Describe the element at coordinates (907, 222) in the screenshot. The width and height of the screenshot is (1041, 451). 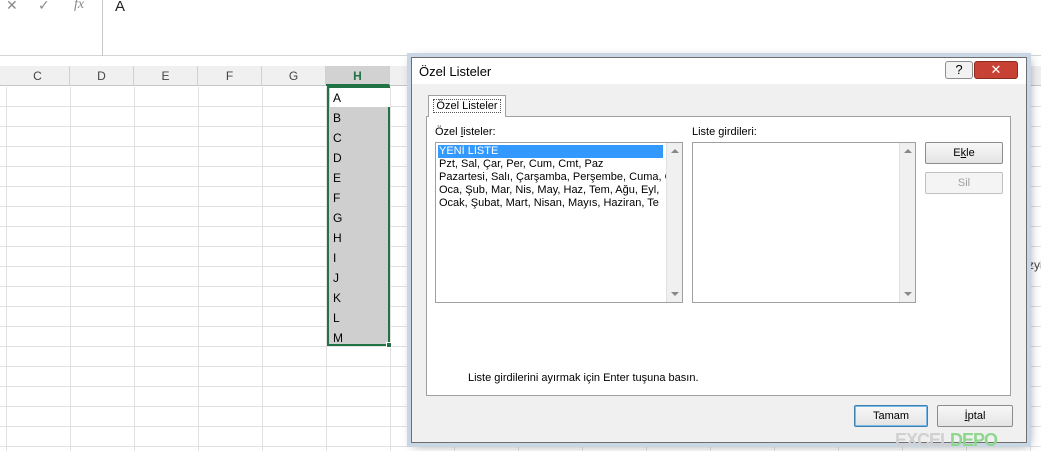
I see `list-entries-scrollbar` at that location.